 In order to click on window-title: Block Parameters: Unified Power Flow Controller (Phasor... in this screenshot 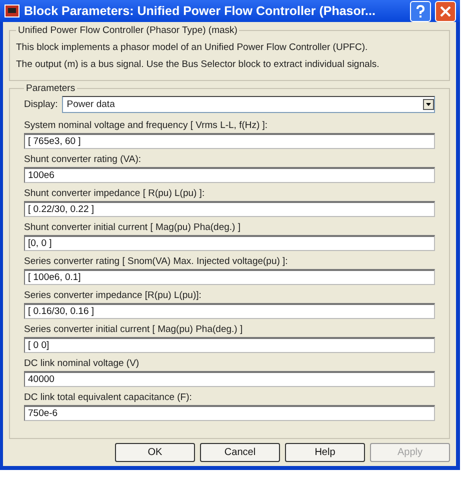, I will do `click(200, 11)`.